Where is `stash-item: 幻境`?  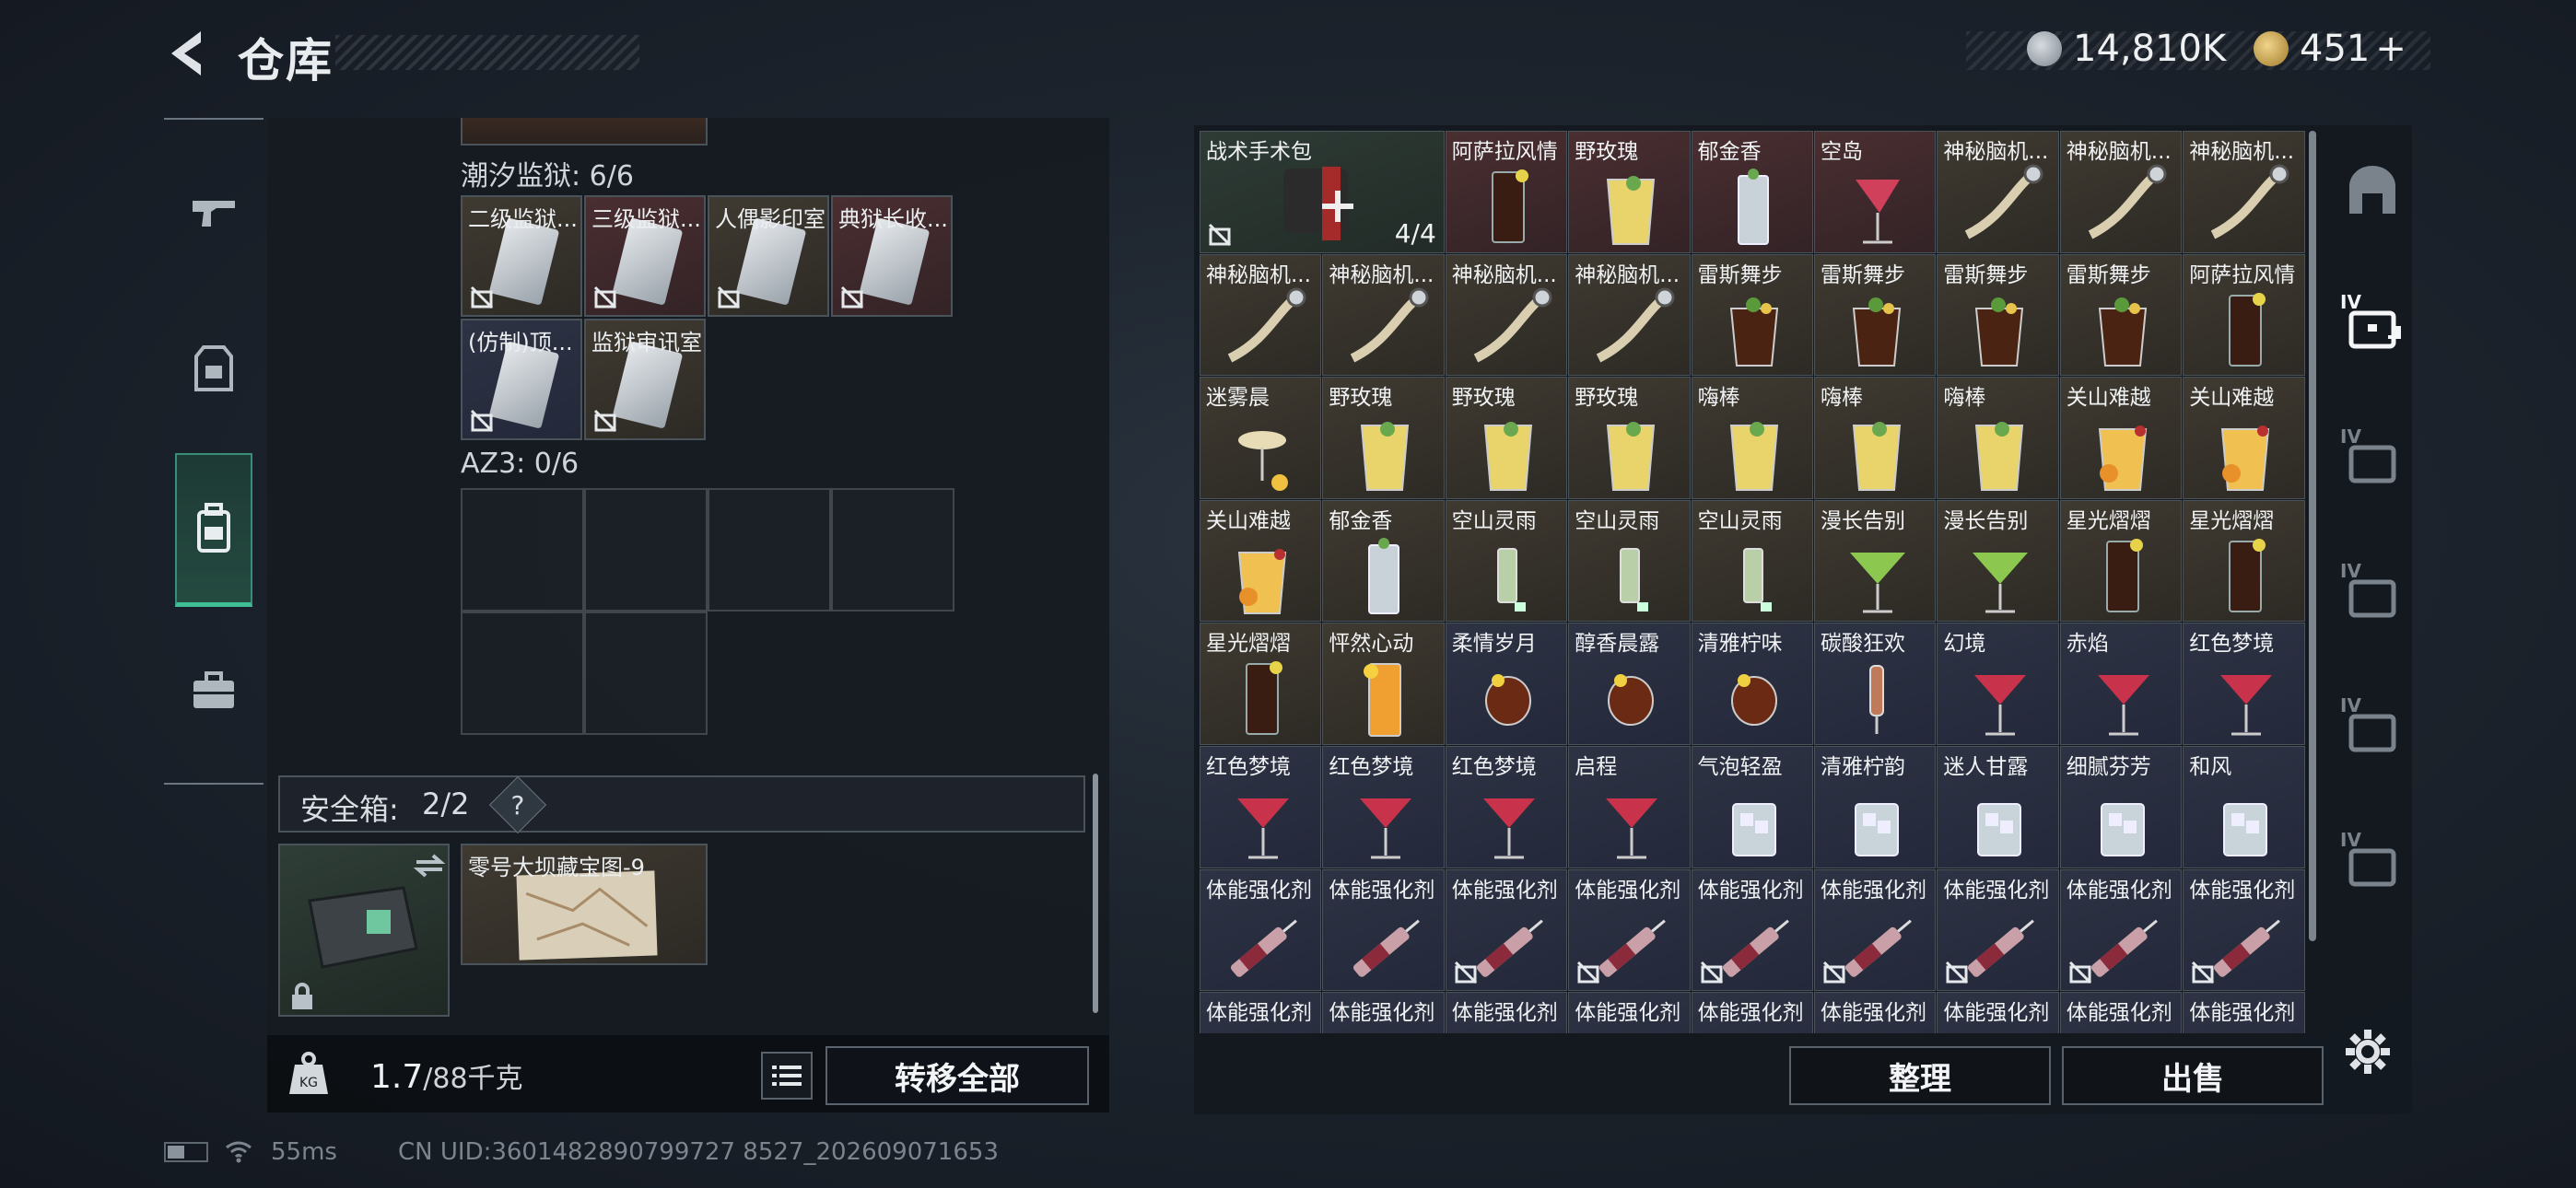 stash-item: 幻境 is located at coordinates (1998, 684).